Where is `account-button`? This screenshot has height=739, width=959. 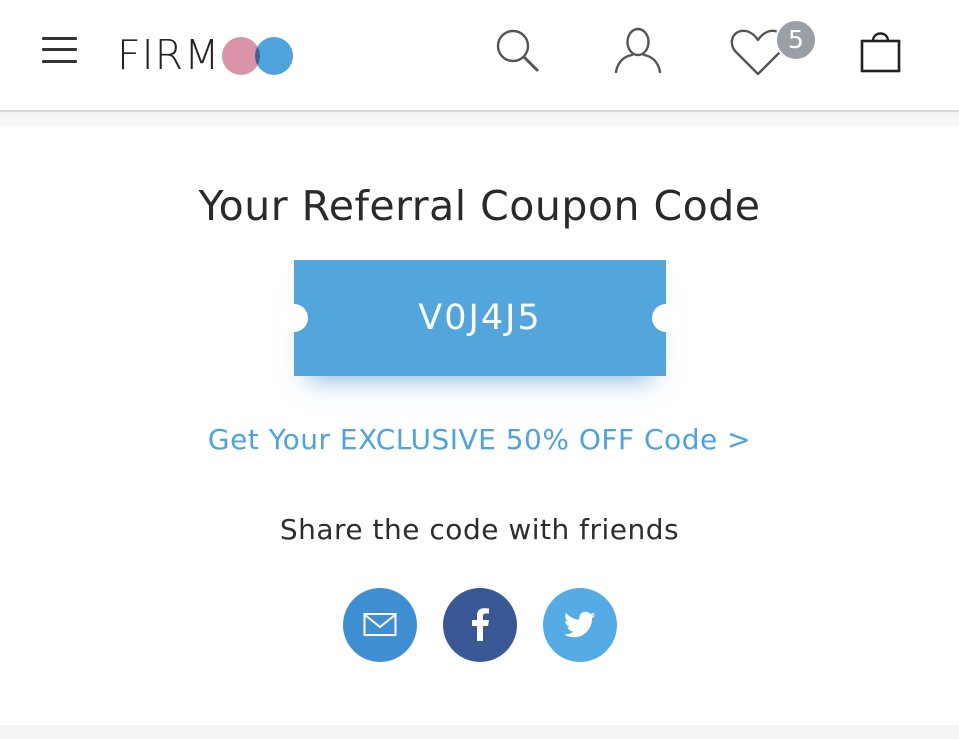
account-button is located at coordinates (638, 52).